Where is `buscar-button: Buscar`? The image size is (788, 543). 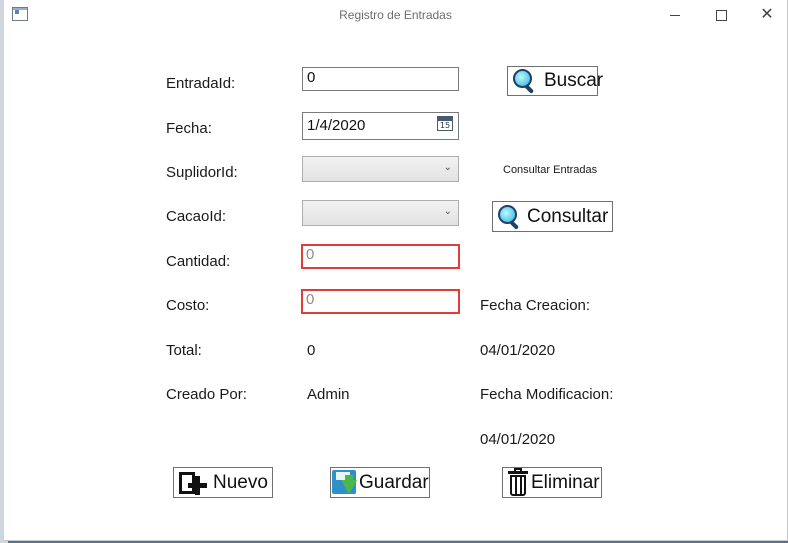
buscar-button: Buscar is located at coordinates (555, 81).